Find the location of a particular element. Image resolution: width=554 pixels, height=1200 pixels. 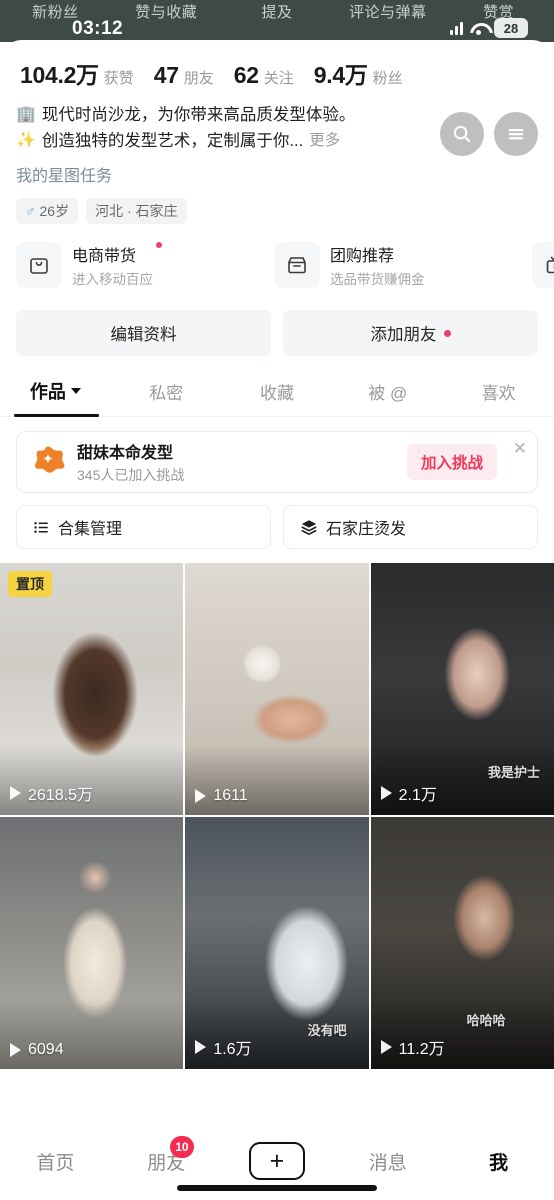

plus-icon: + is located at coordinates (277, 1160).